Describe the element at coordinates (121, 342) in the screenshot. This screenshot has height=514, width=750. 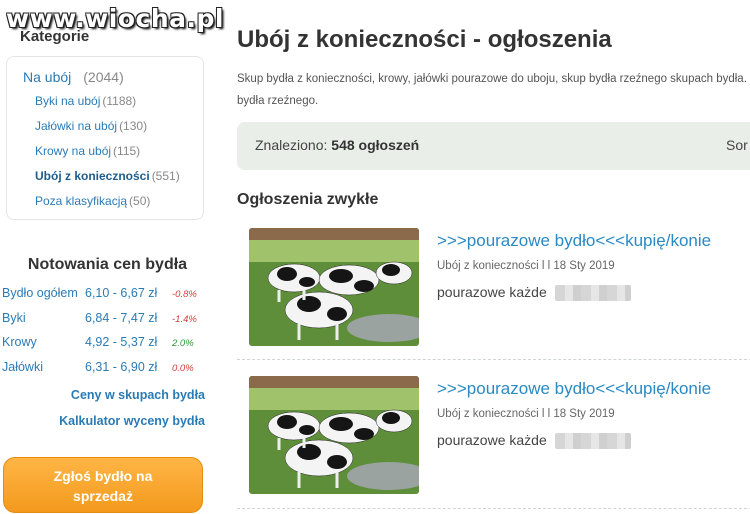
I see `price-range: 4,92 - 5,37 zł` at that location.